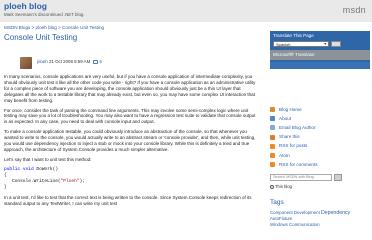 This screenshot has height=240, width=372. Describe the element at coordinates (272, 128) in the screenshot. I see `email-icon` at that location.